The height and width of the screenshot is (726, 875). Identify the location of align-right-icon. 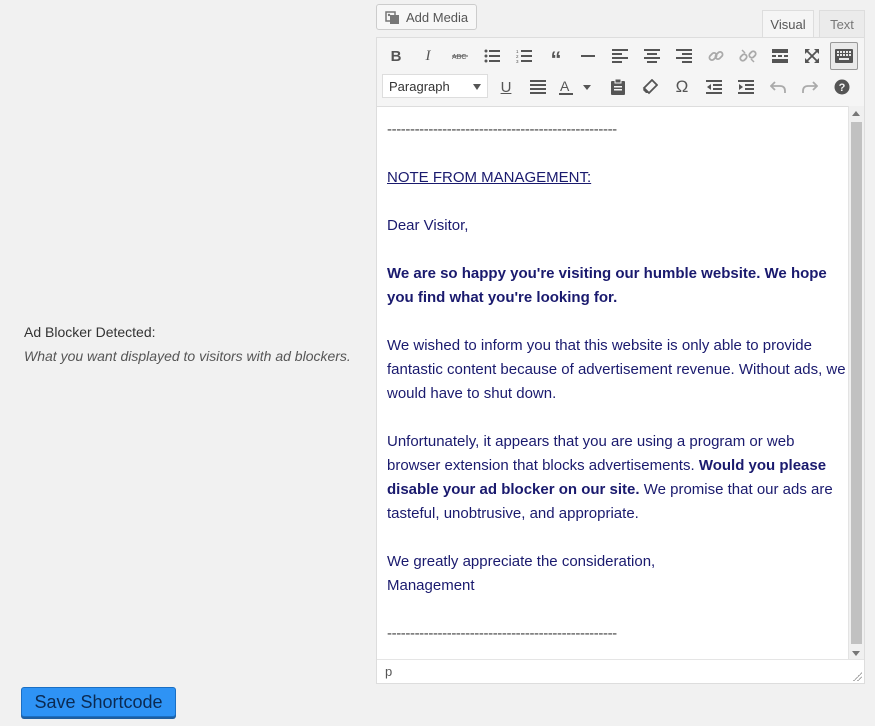
(684, 56).